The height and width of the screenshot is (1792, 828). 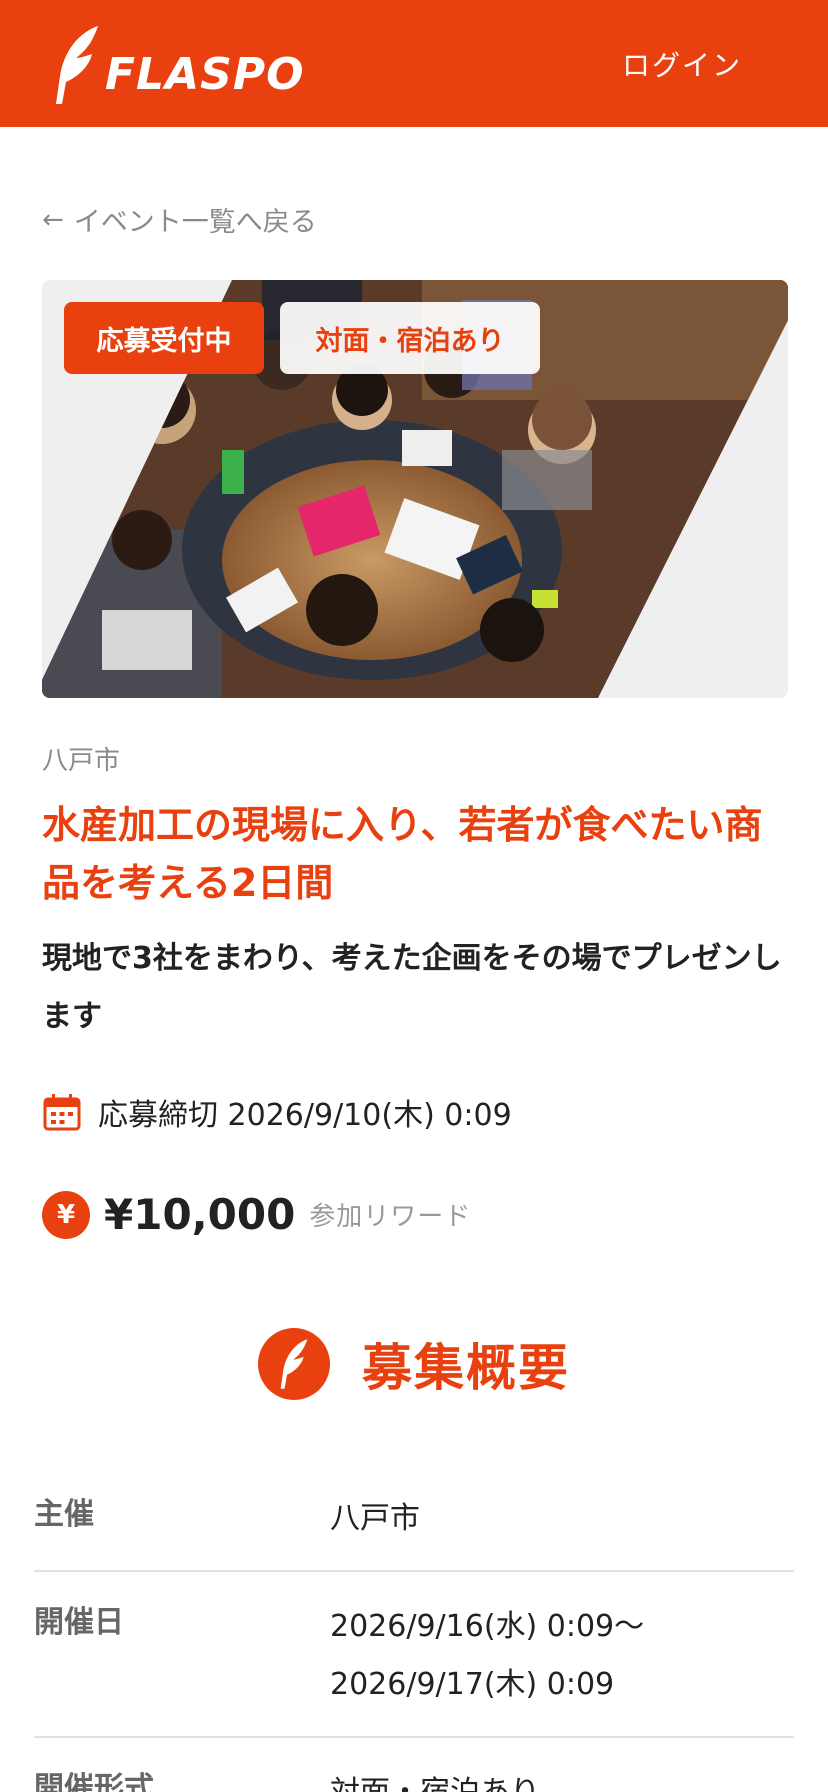 I want to click on arrow-left-icon: ←, so click(x=53, y=219).